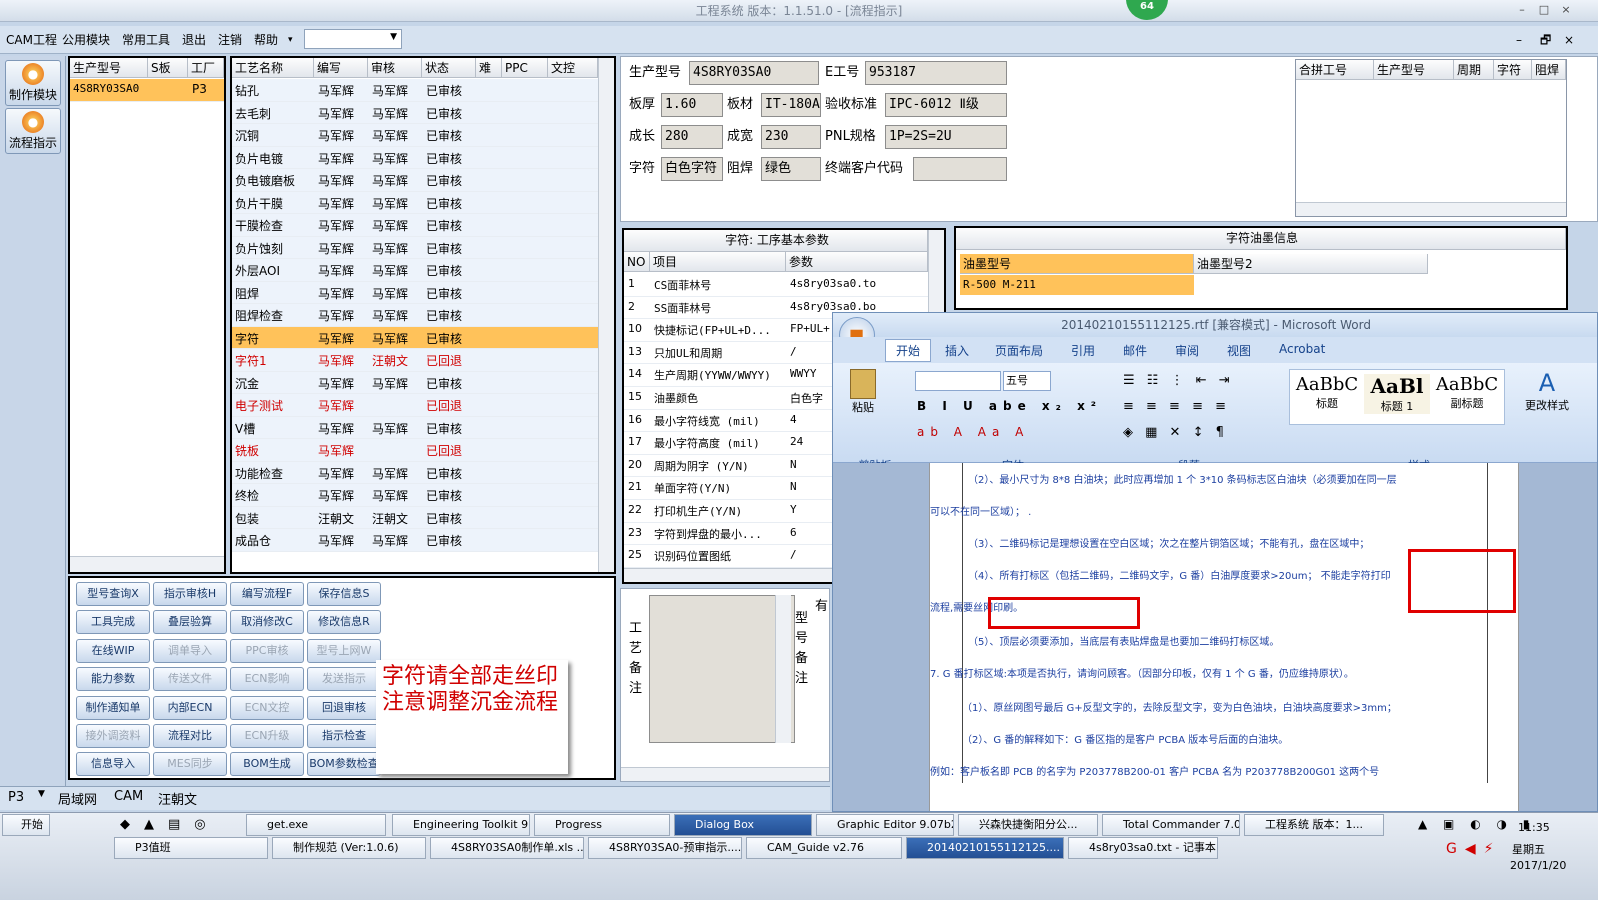  I want to click on col-reviewer: 审核, so click(395, 68).